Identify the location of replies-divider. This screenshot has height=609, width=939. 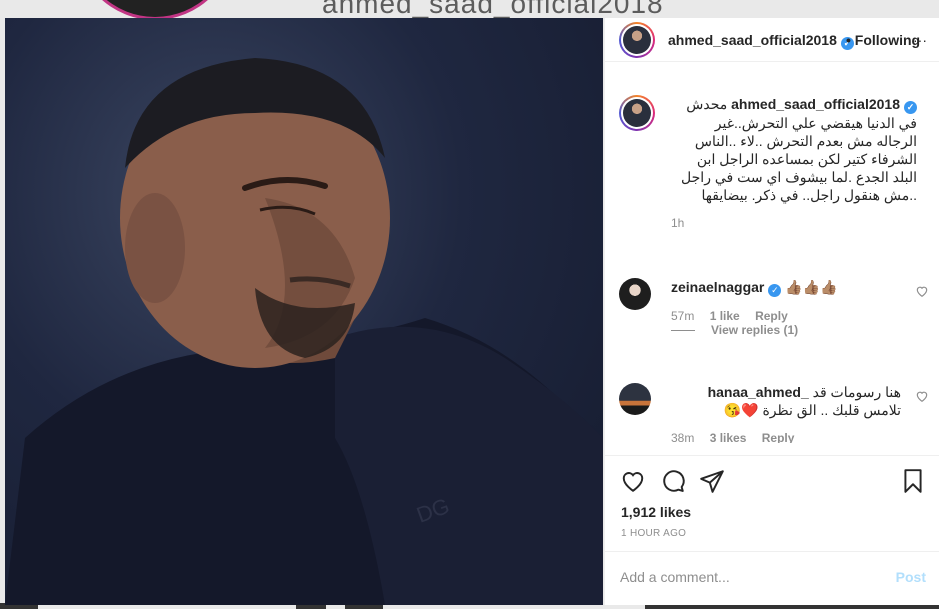
(683, 331).